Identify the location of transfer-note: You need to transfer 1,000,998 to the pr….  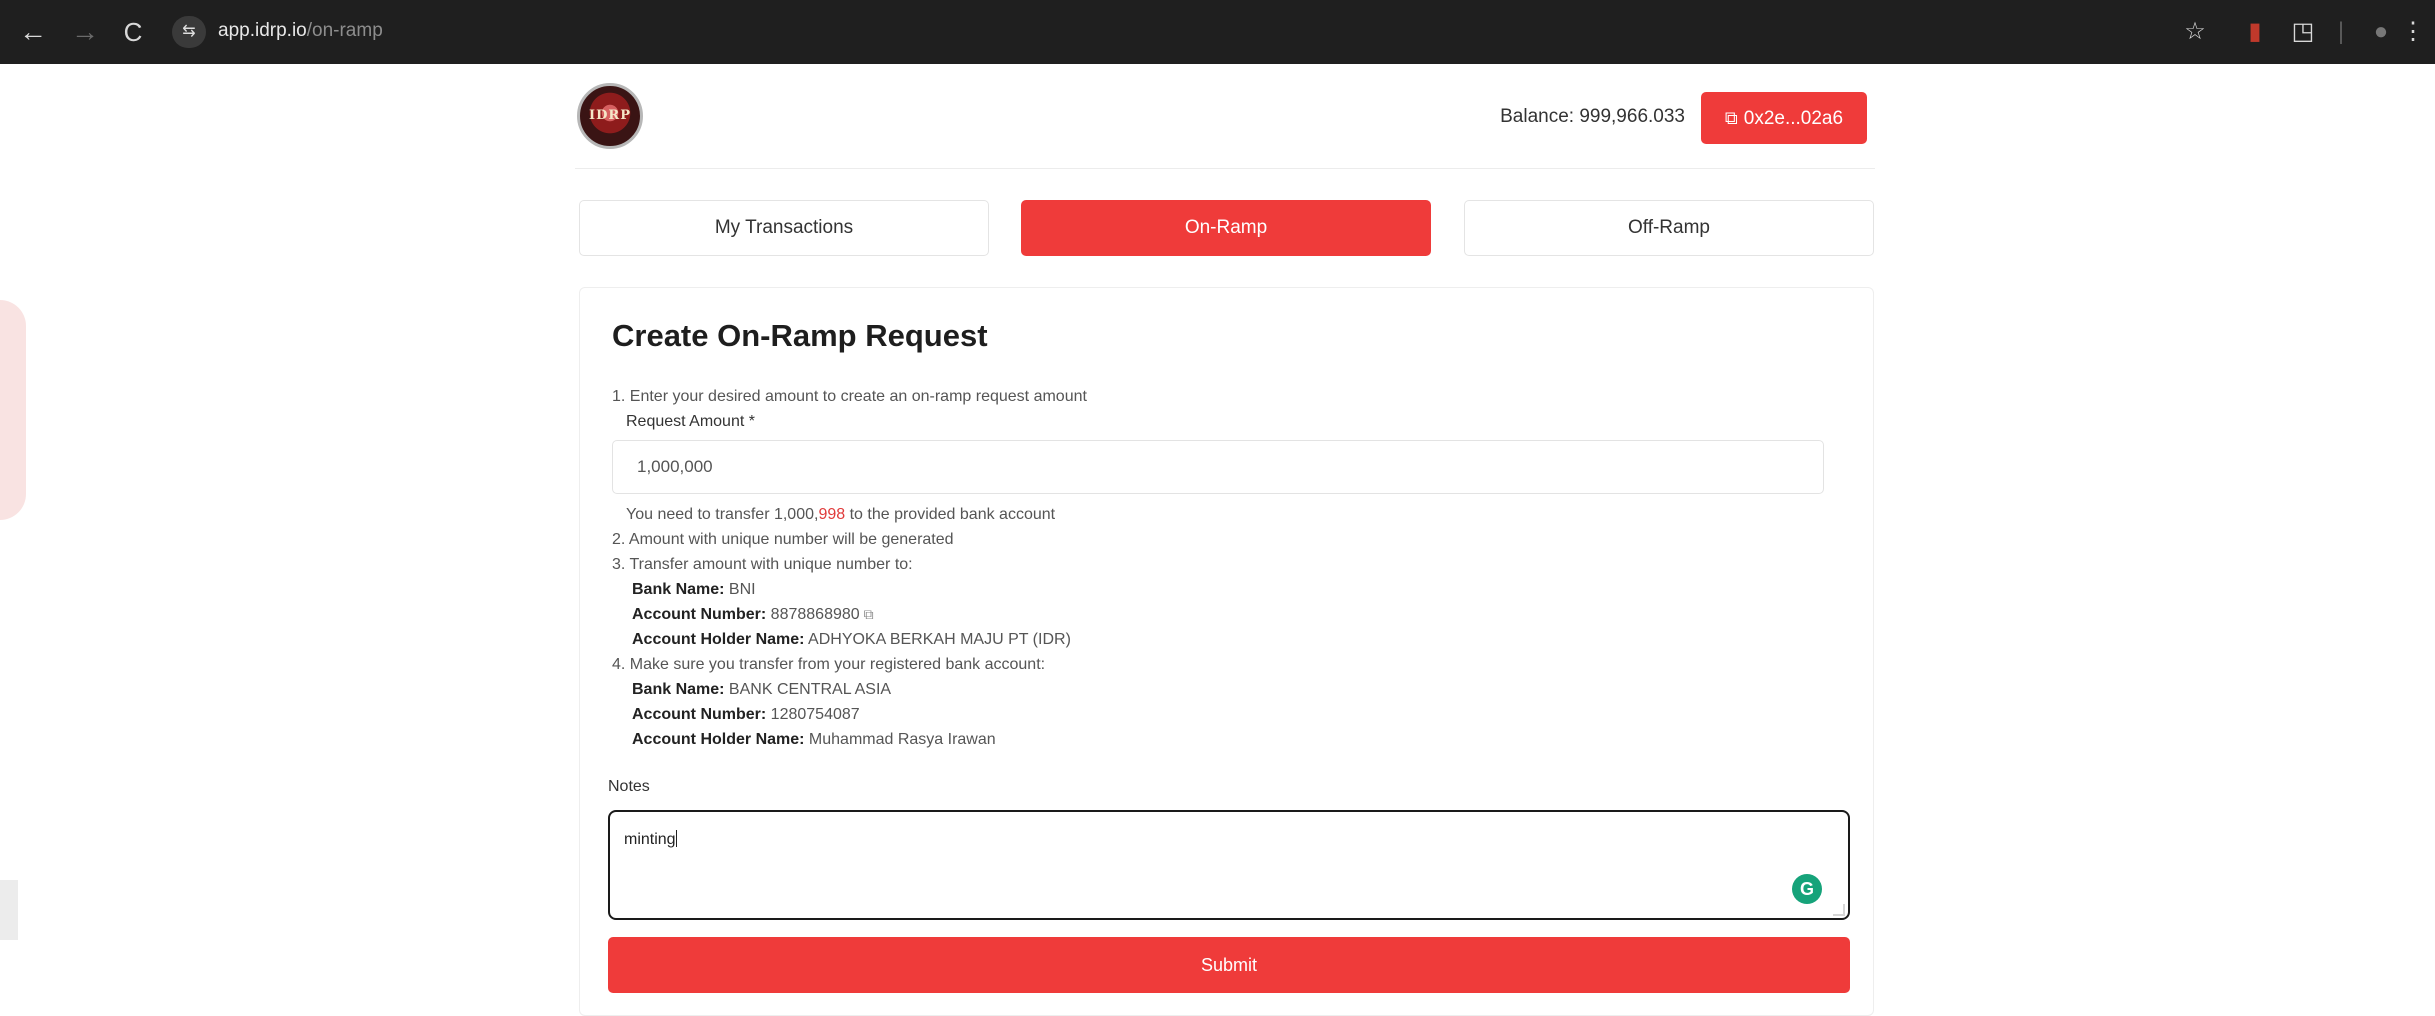
(840, 515).